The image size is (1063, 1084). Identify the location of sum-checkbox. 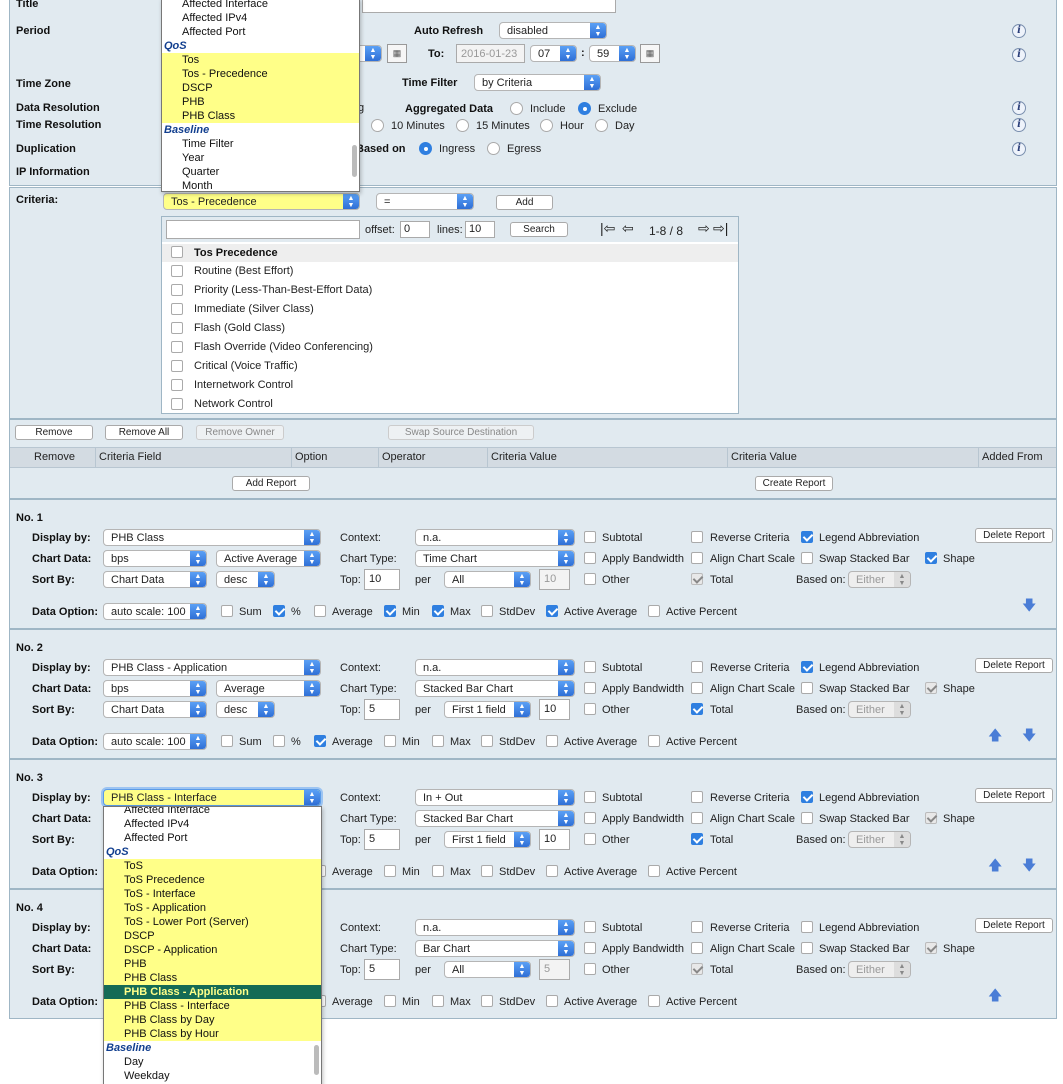
(227, 611).